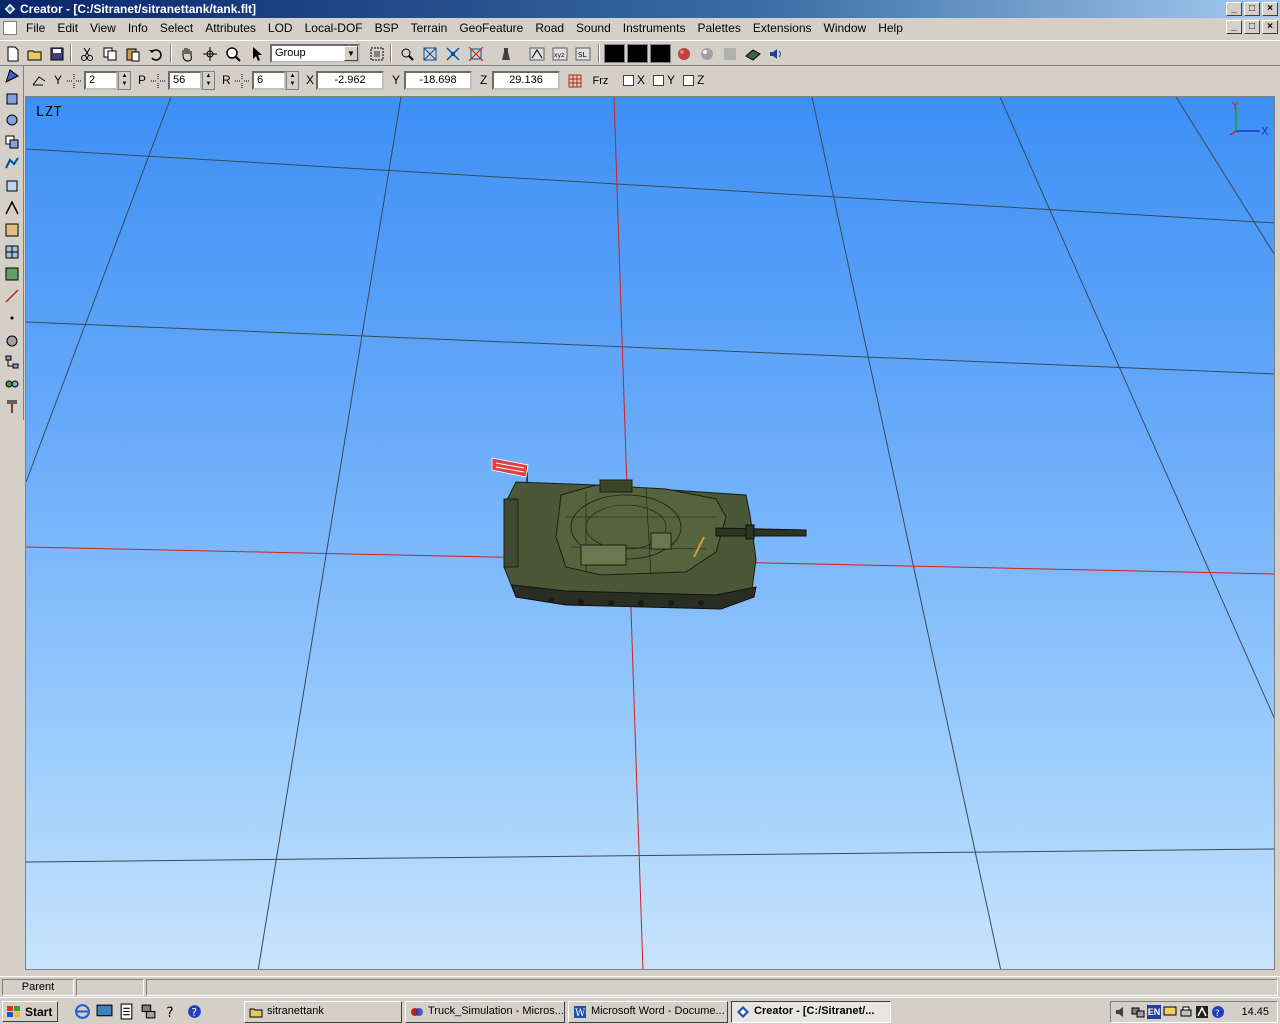  Describe the element at coordinates (350, 80) in the screenshot. I see `x-coord-input: -2.962` at that location.